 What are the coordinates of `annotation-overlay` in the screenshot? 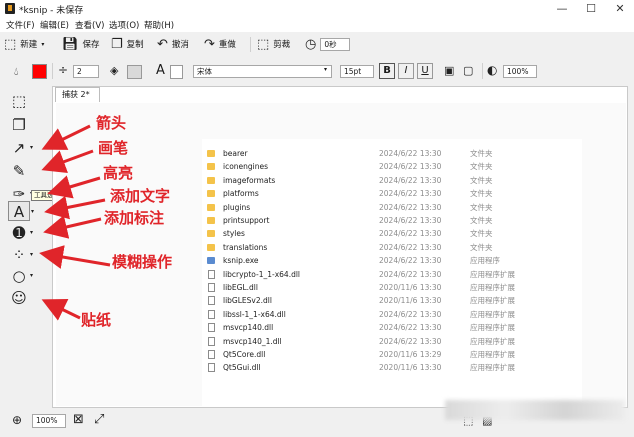 It's located at (75, 222).